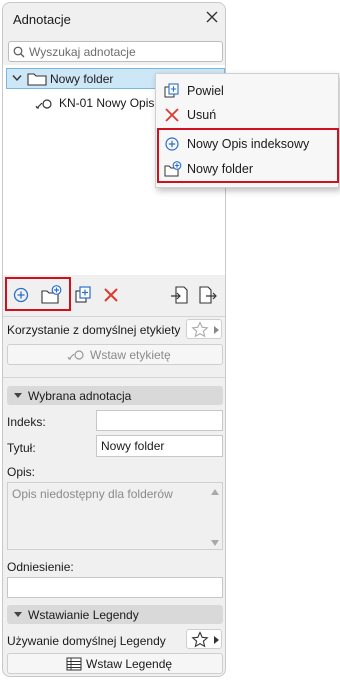 The height and width of the screenshot is (681, 340). Describe the element at coordinates (212, 17) in the screenshot. I see `close-icon` at that location.